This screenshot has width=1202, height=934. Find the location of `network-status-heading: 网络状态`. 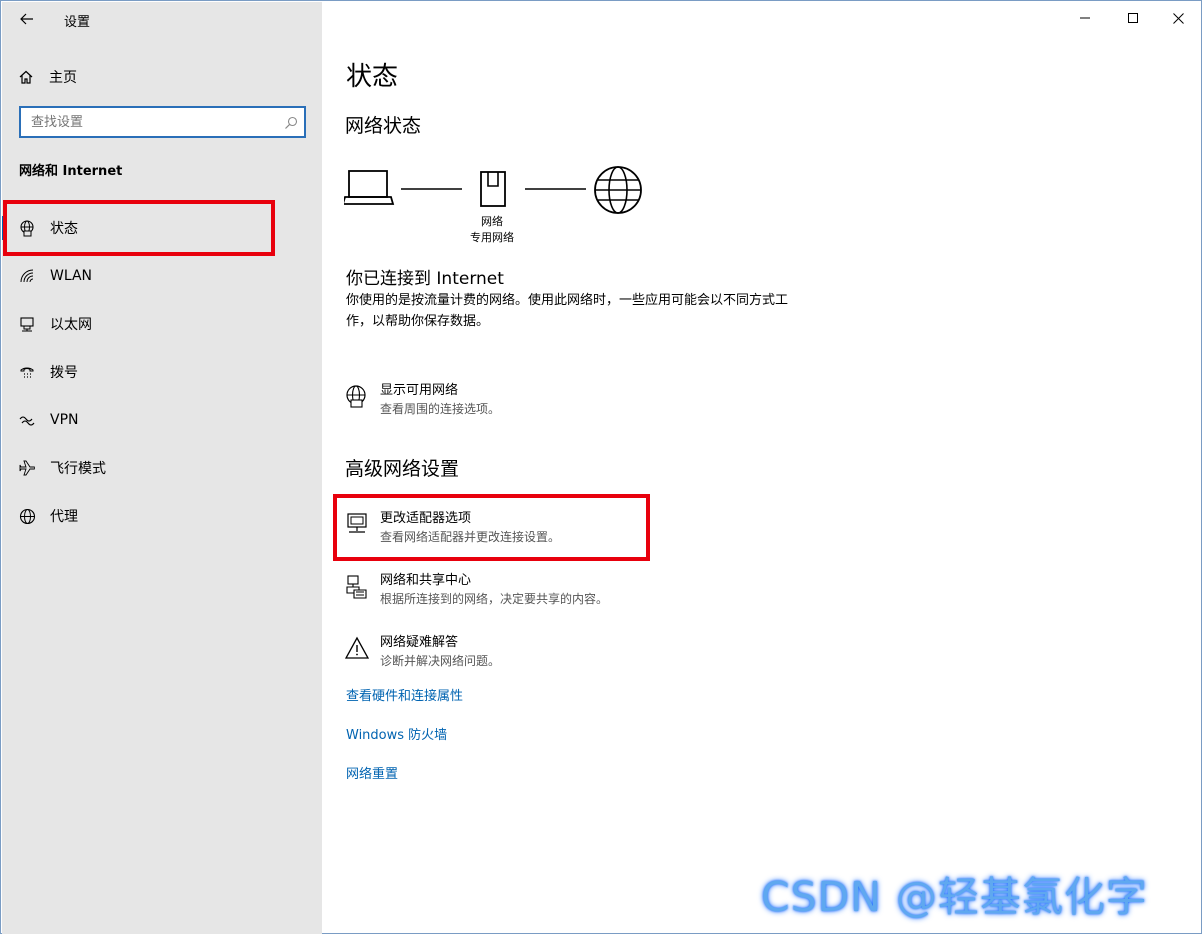

network-status-heading: 网络状态 is located at coordinates (383, 126).